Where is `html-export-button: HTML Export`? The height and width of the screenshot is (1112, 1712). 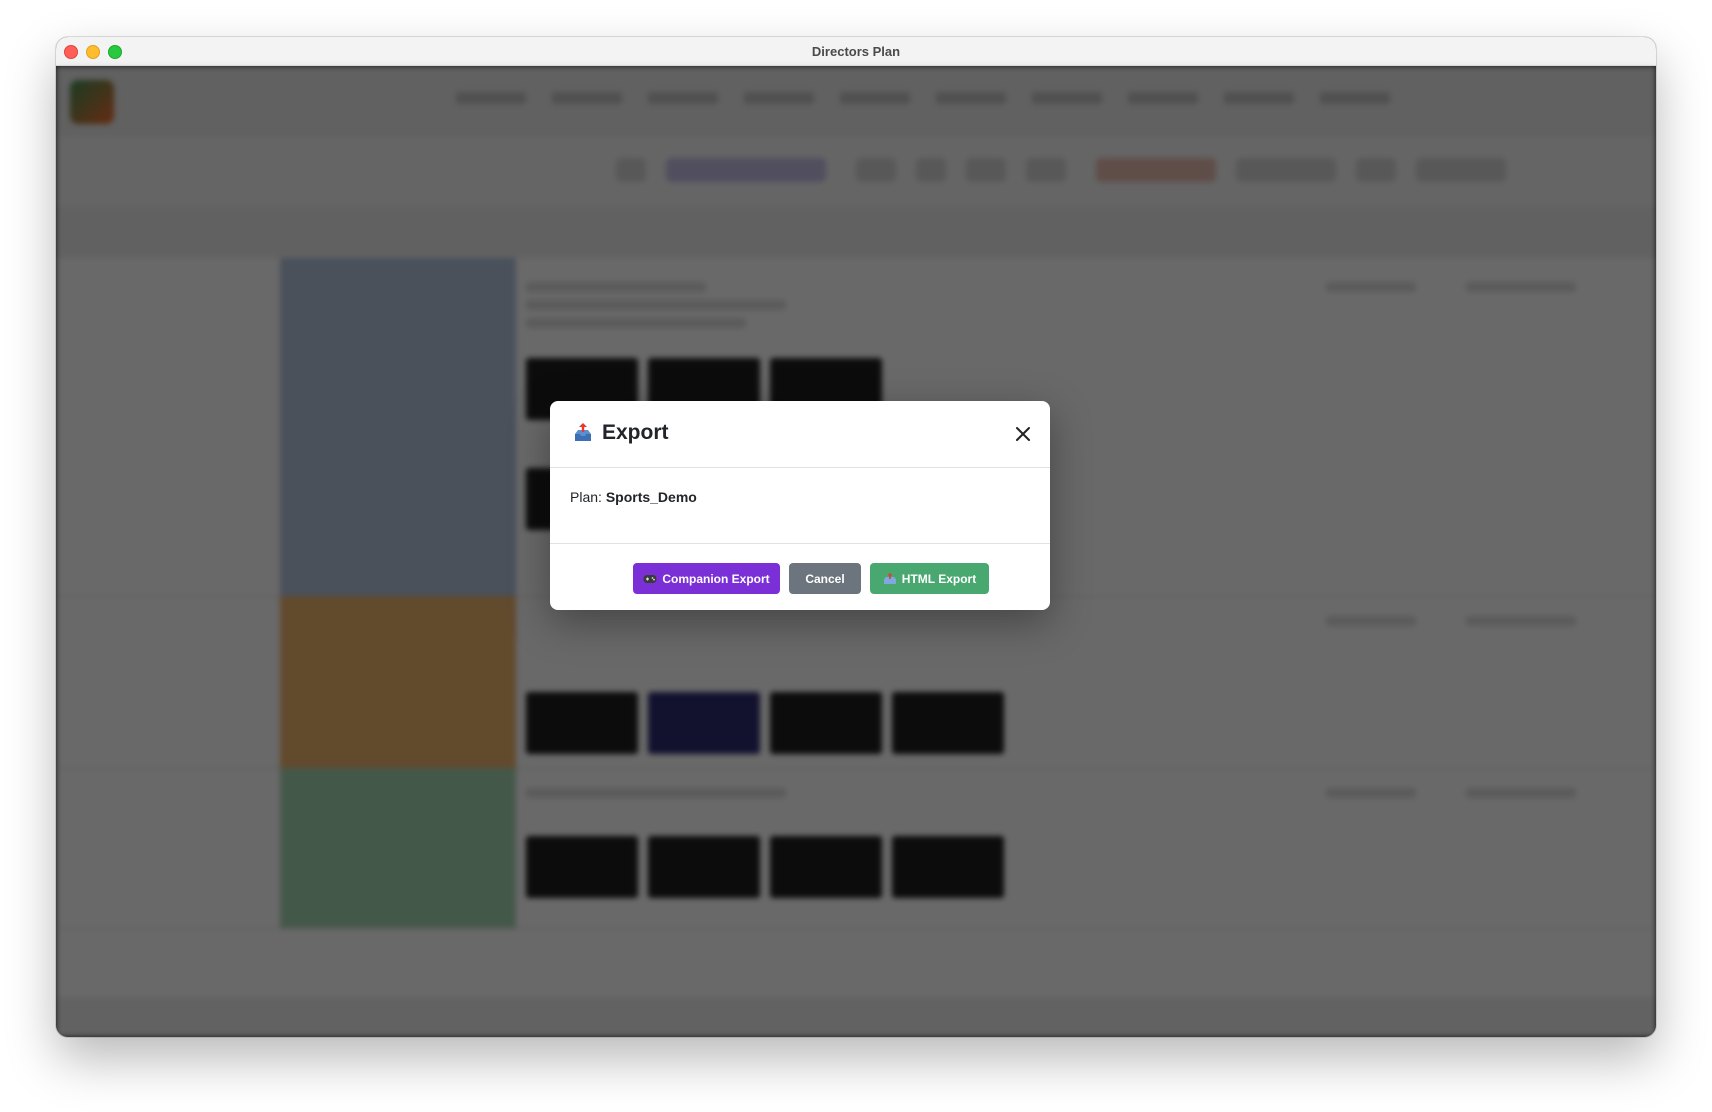 html-export-button: HTML Export is located at coordinates (929, 578).